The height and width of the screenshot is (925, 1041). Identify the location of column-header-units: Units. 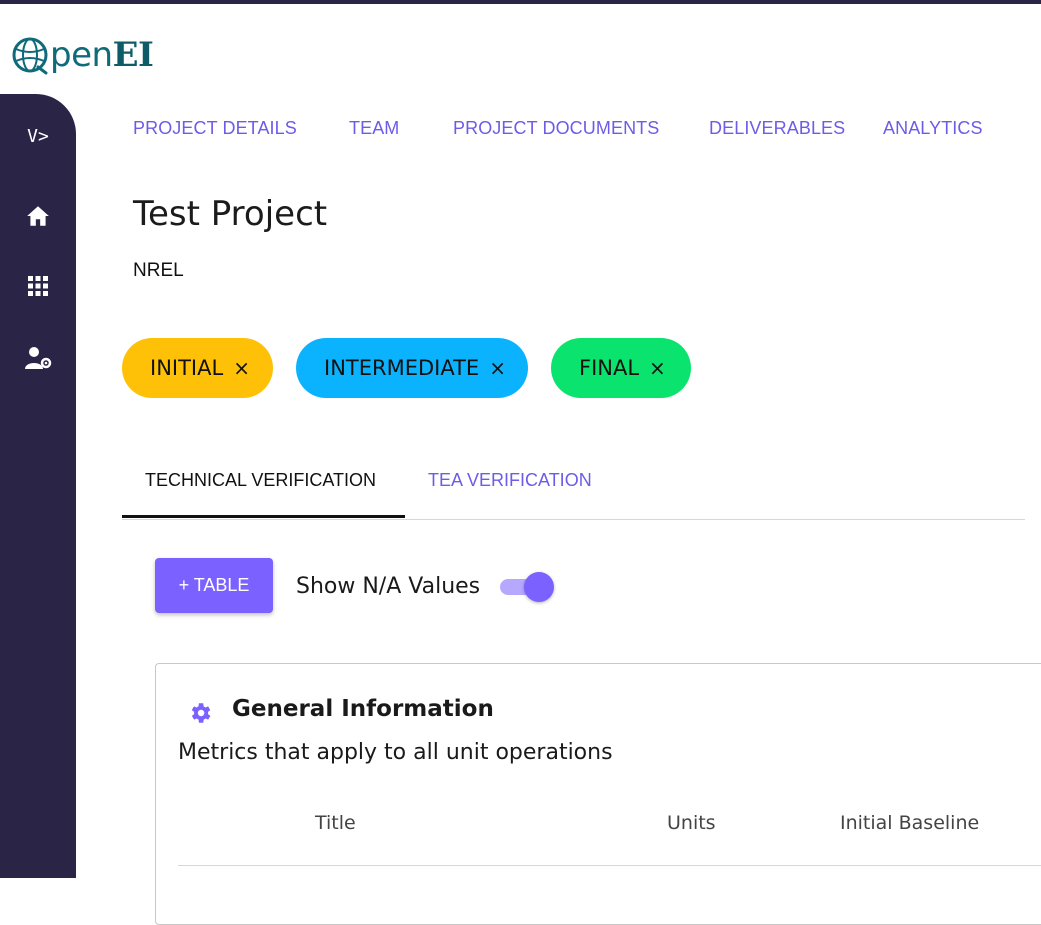
(691, 823).